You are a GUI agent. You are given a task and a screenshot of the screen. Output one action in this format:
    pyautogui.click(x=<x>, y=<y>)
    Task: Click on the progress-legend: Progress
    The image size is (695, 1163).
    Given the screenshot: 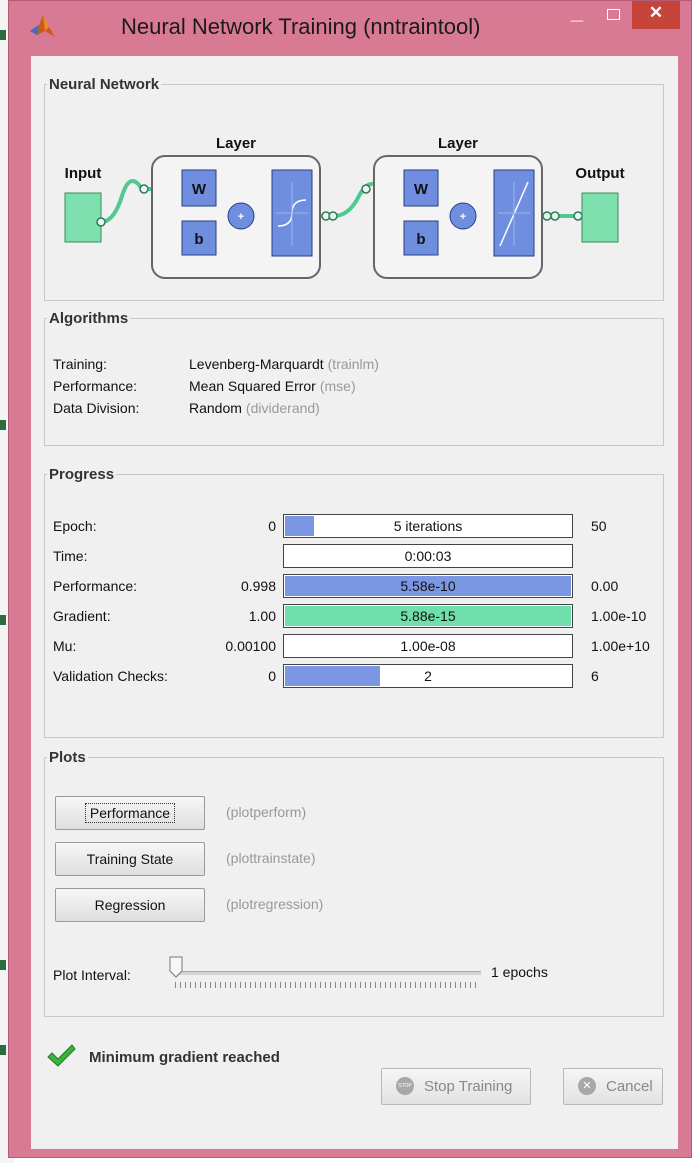 What is the action you would take?
    pyautogui.click(x=82, y=474)
    